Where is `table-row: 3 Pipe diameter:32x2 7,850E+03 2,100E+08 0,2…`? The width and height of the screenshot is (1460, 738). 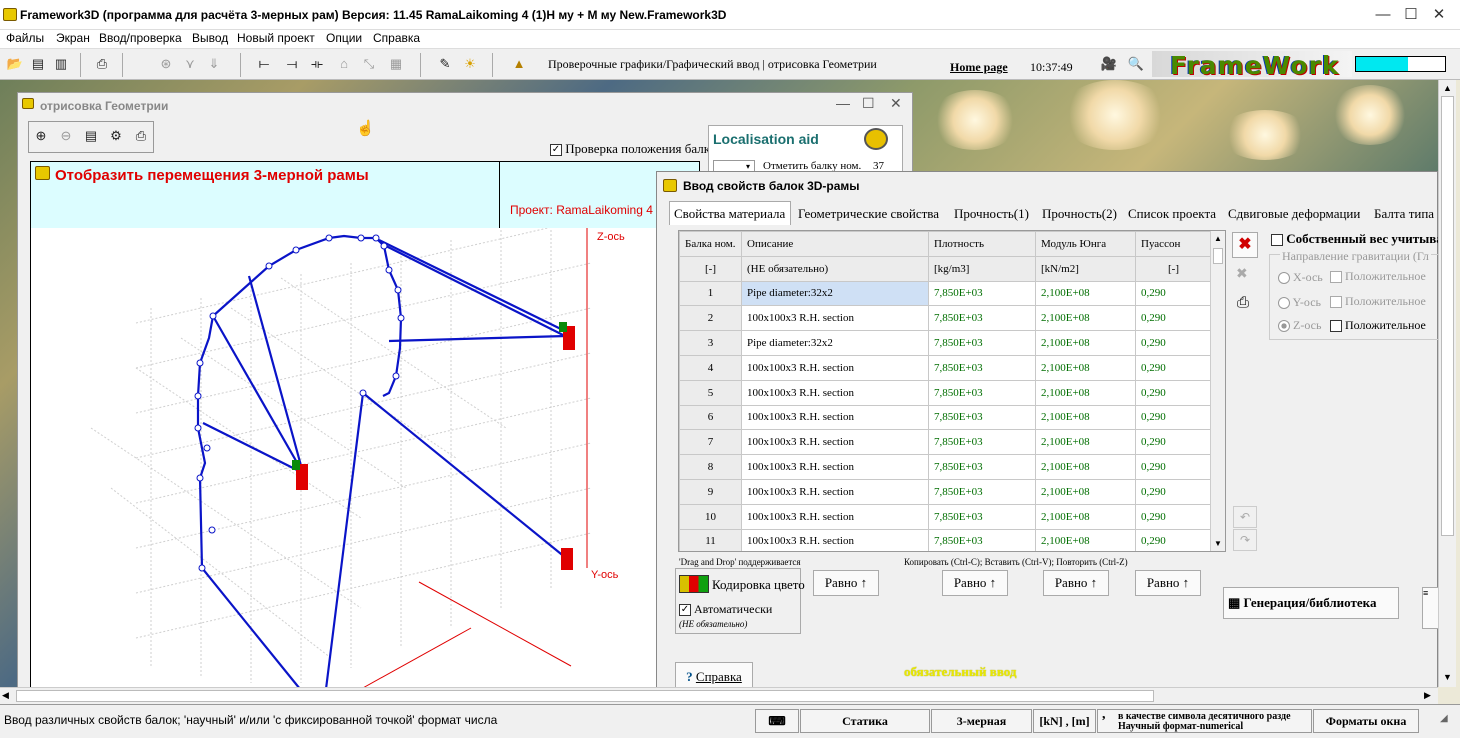 table-row: 3 Pipe diameter:32x2 7,850E+03 2,100E+08 0,2… is located at coordinates (945, 343).